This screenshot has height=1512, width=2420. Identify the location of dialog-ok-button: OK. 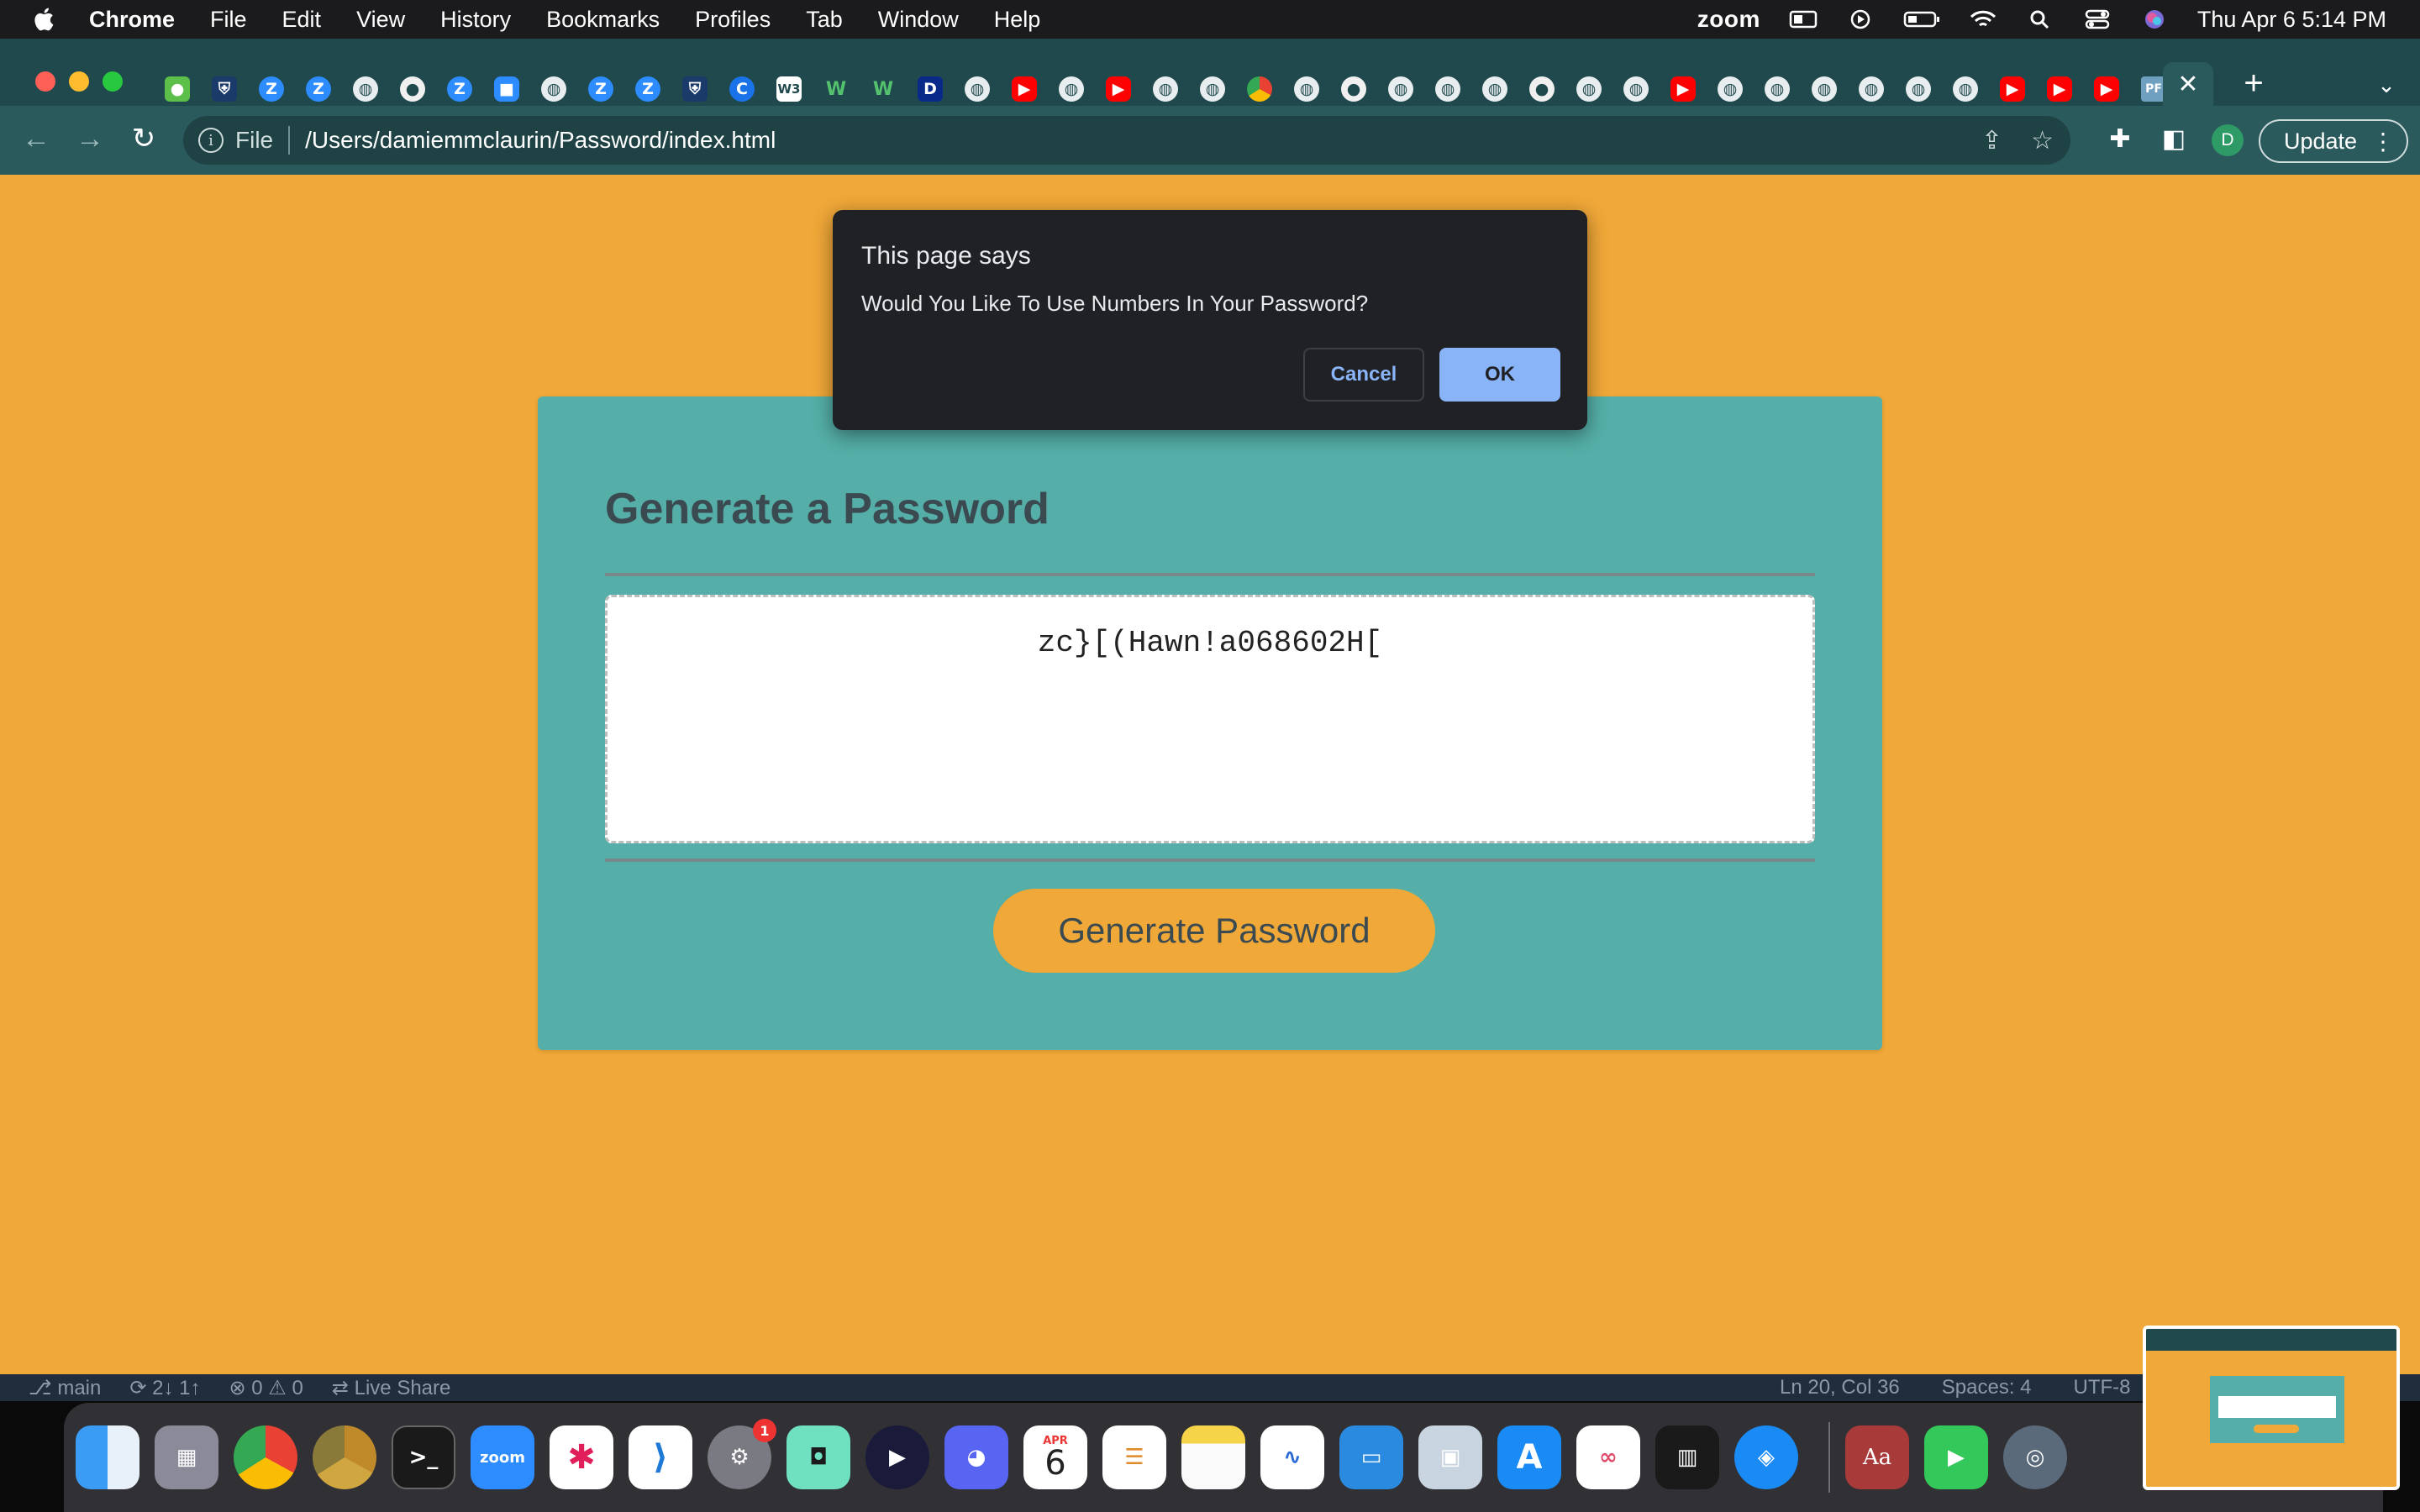
(1499, 375).